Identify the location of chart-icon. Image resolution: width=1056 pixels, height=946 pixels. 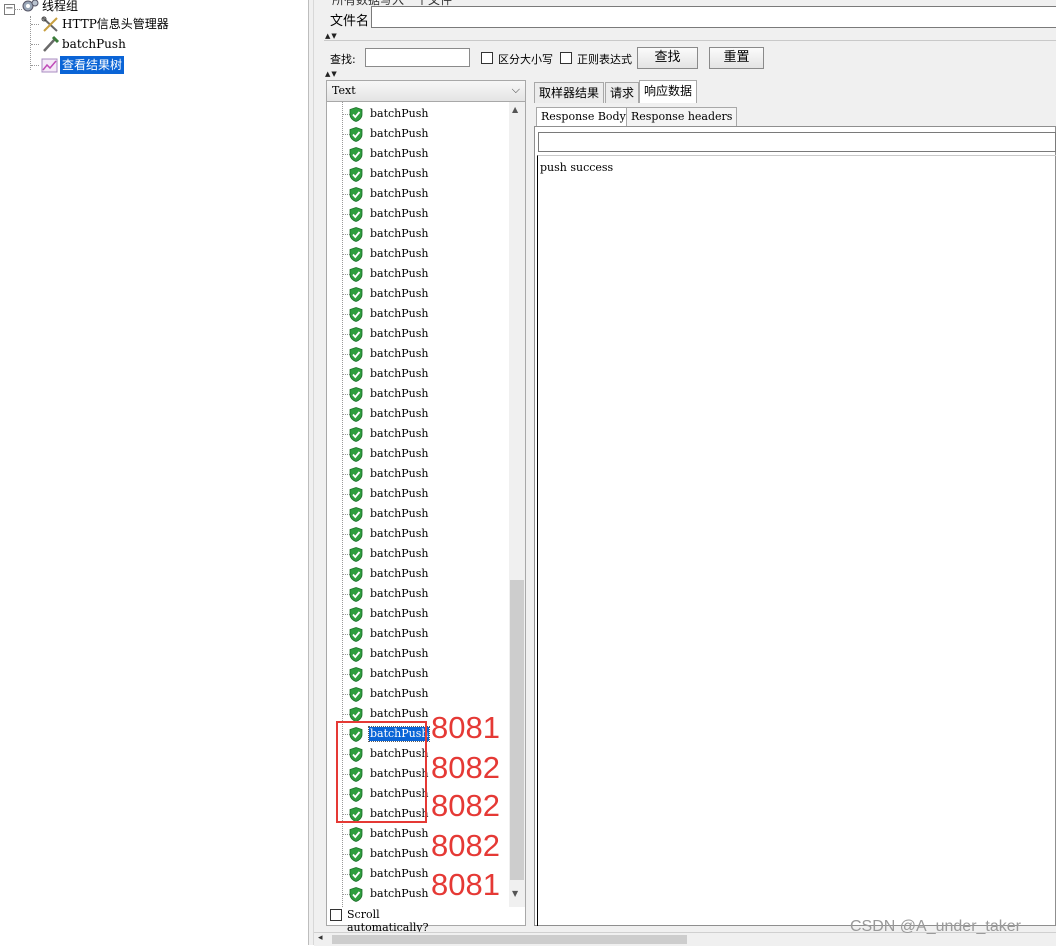
(49, 65).